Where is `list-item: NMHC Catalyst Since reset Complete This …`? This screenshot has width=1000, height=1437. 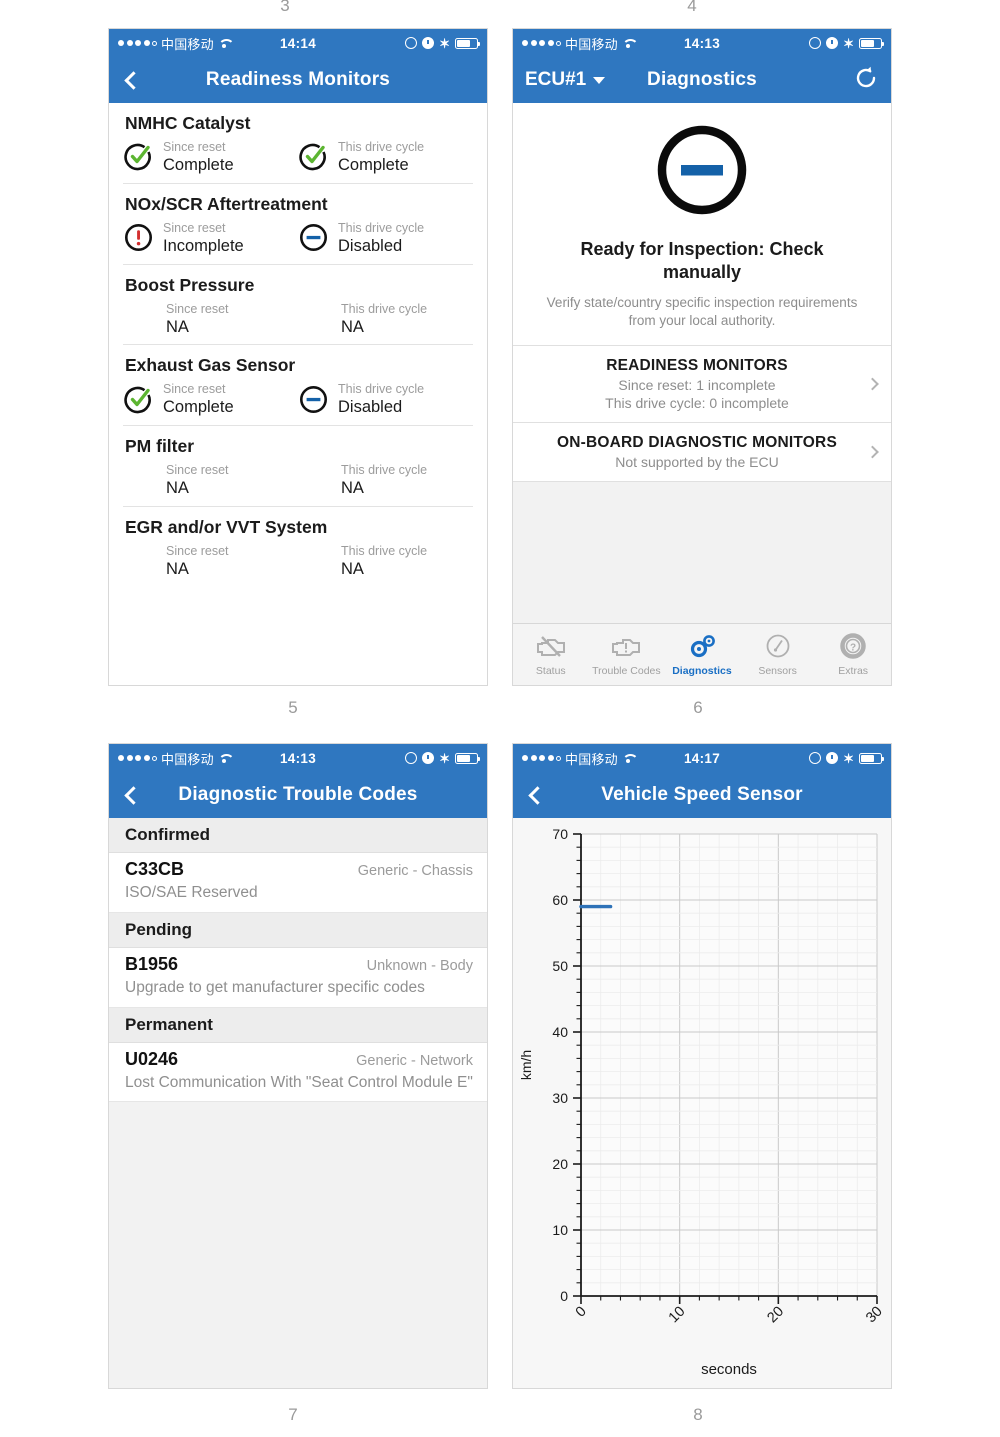
list-item: NMHC Catalyst Since reset Complete This … is located at coordinates (298, 143).